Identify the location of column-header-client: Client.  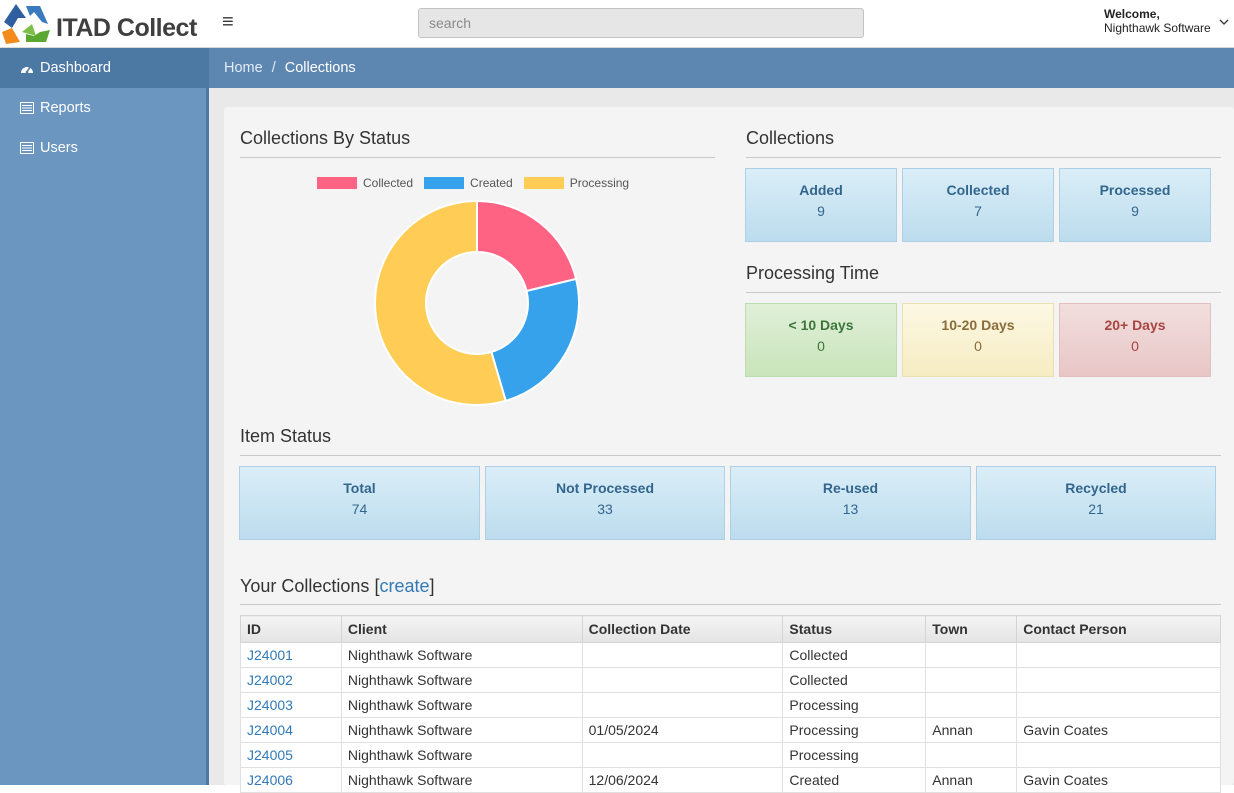
(461, 629).